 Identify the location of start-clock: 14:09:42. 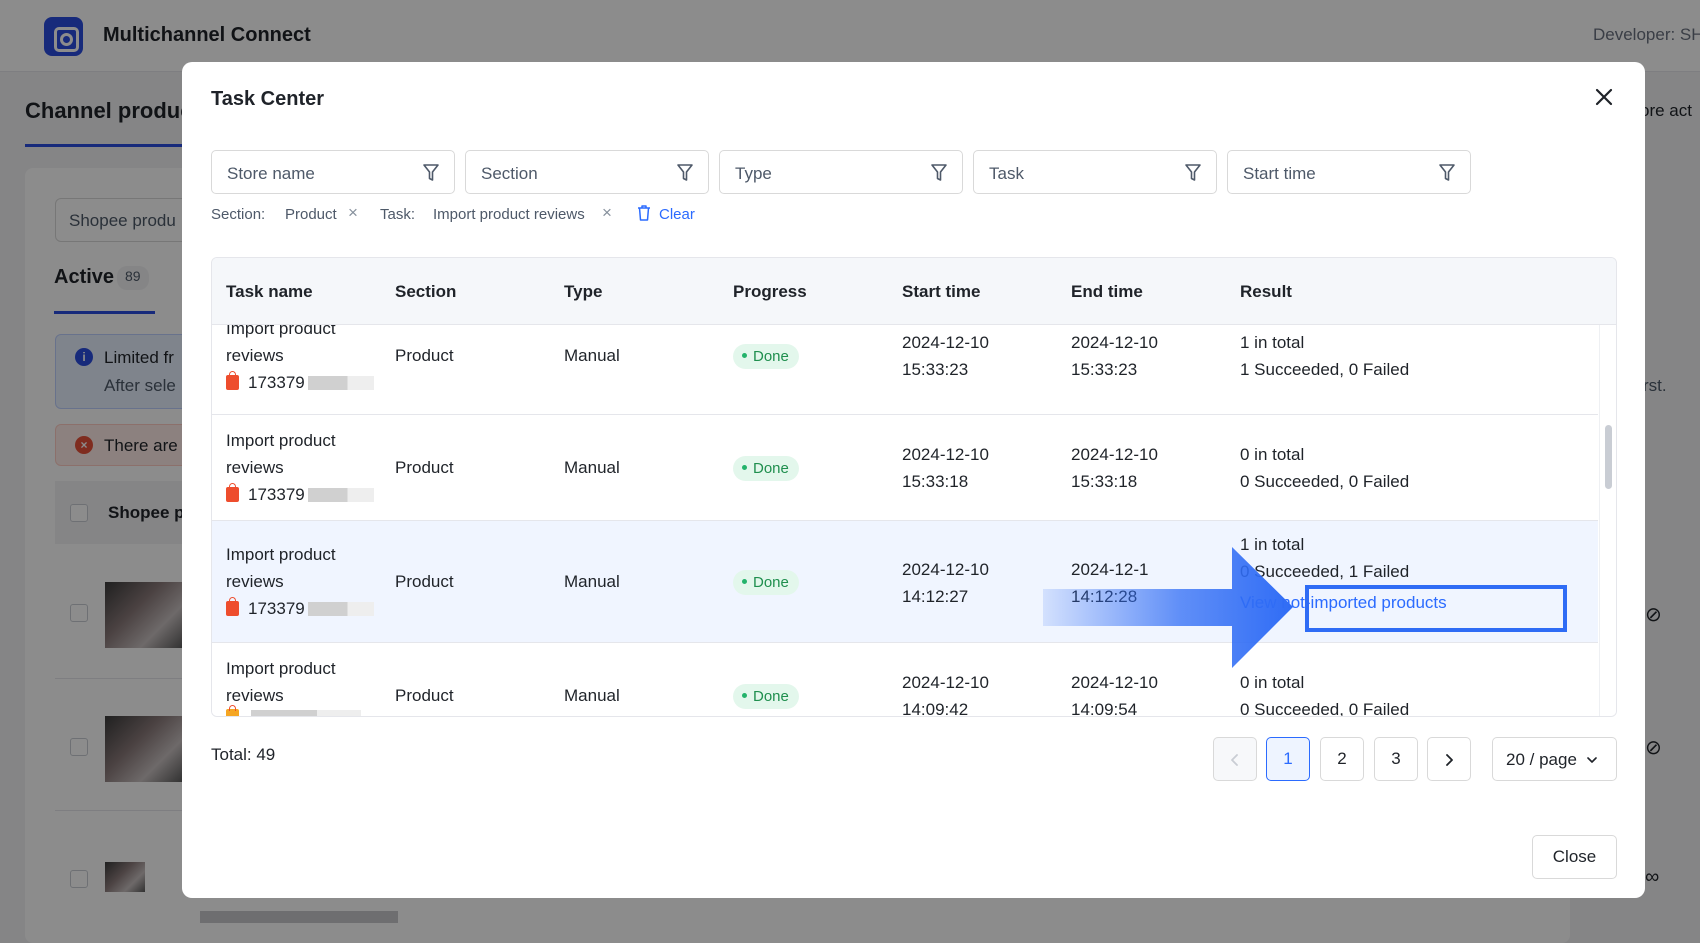
(935, 708).